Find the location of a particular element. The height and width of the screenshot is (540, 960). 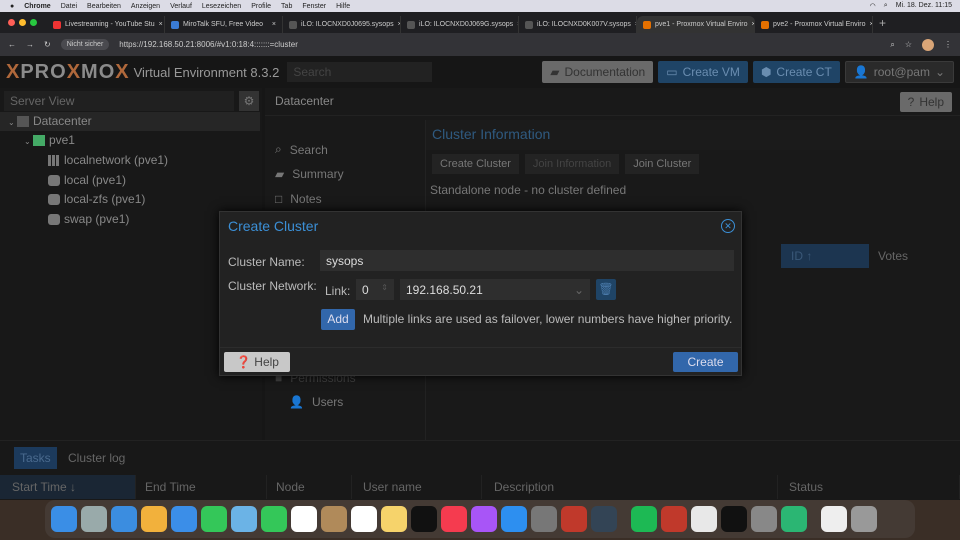

browser-tab: iLO: ILOCNXD0J069G.sysops× is located at coordinates (460, 24).